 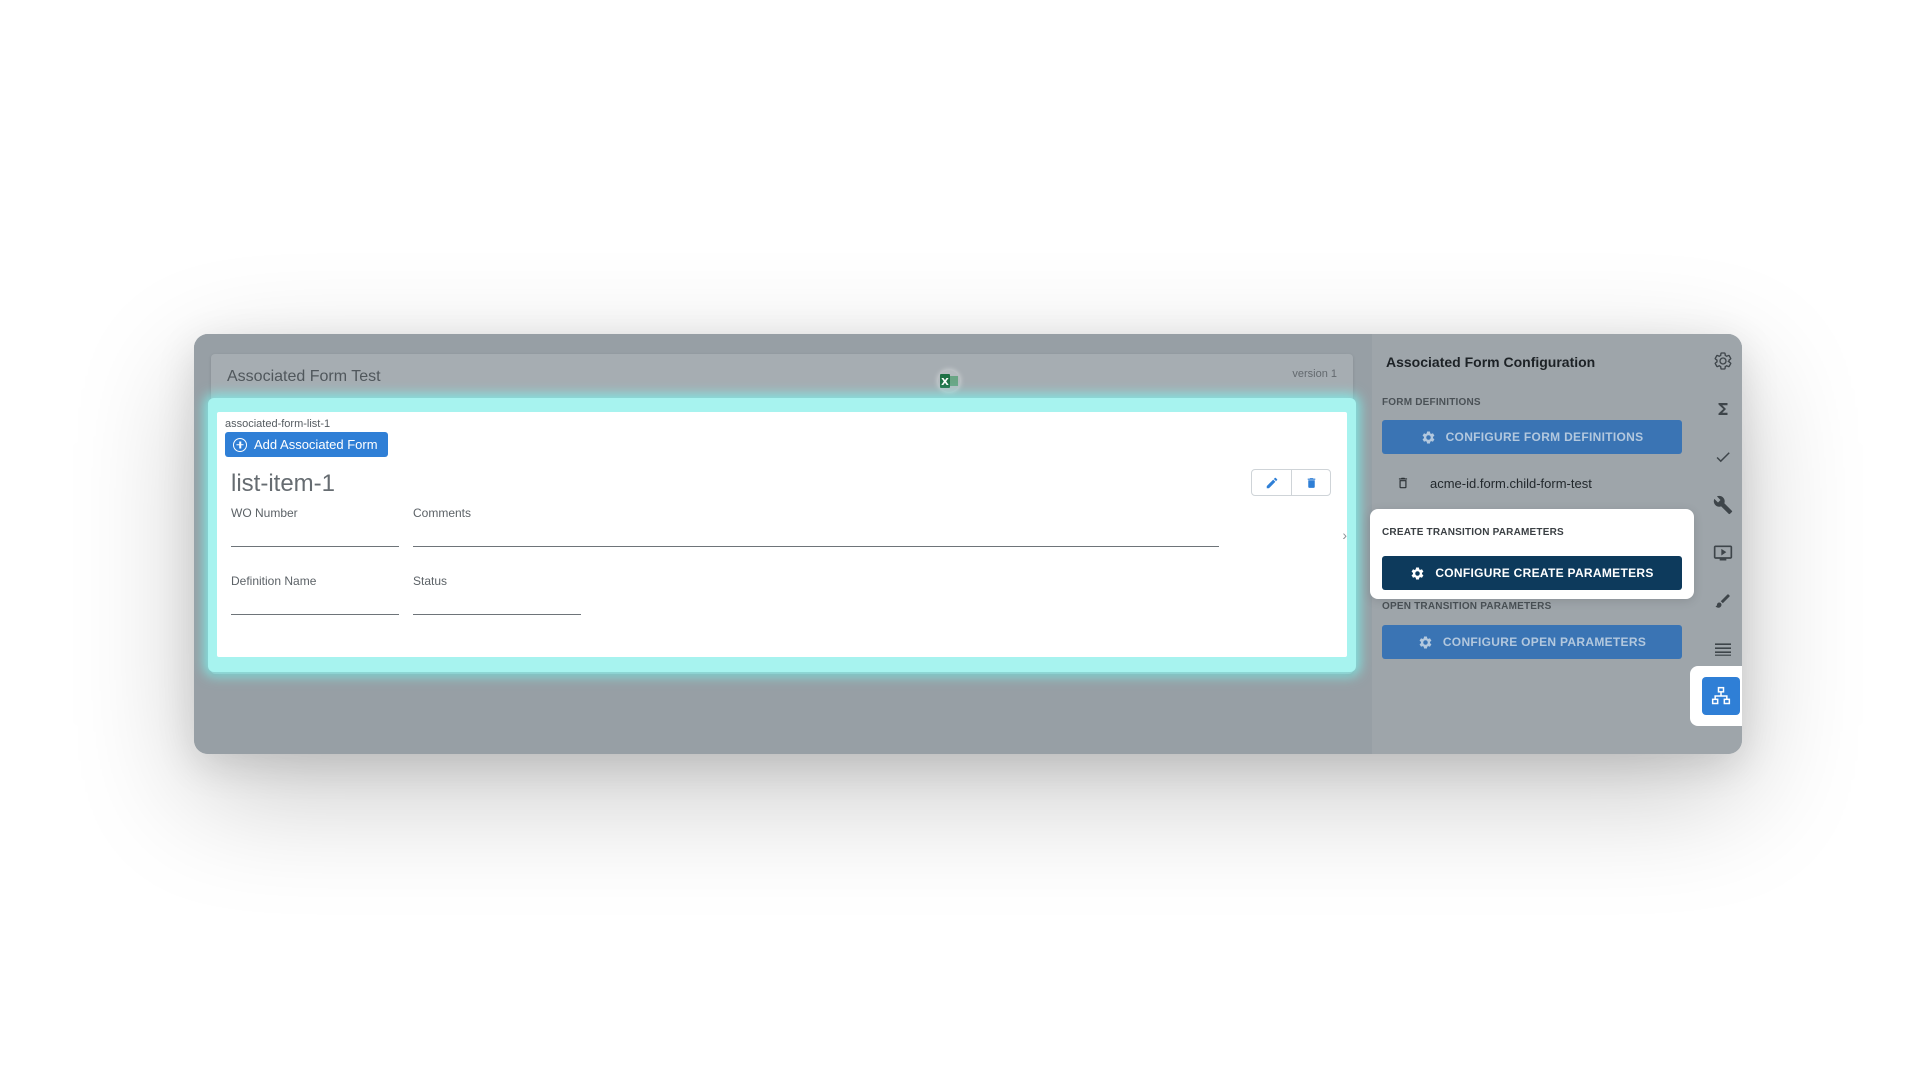 What do you see at coordinates (1491, 362) in the screenshot?
I see `sidebar-title: Associated Form Configuration` at bounding box center [1491, 362].